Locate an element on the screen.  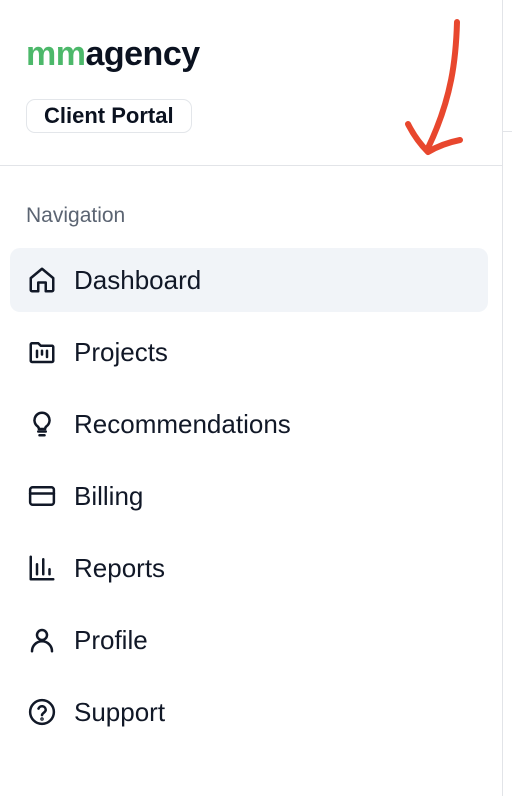
sidebar-item-label: Profile is located at coordinates (111, 640).